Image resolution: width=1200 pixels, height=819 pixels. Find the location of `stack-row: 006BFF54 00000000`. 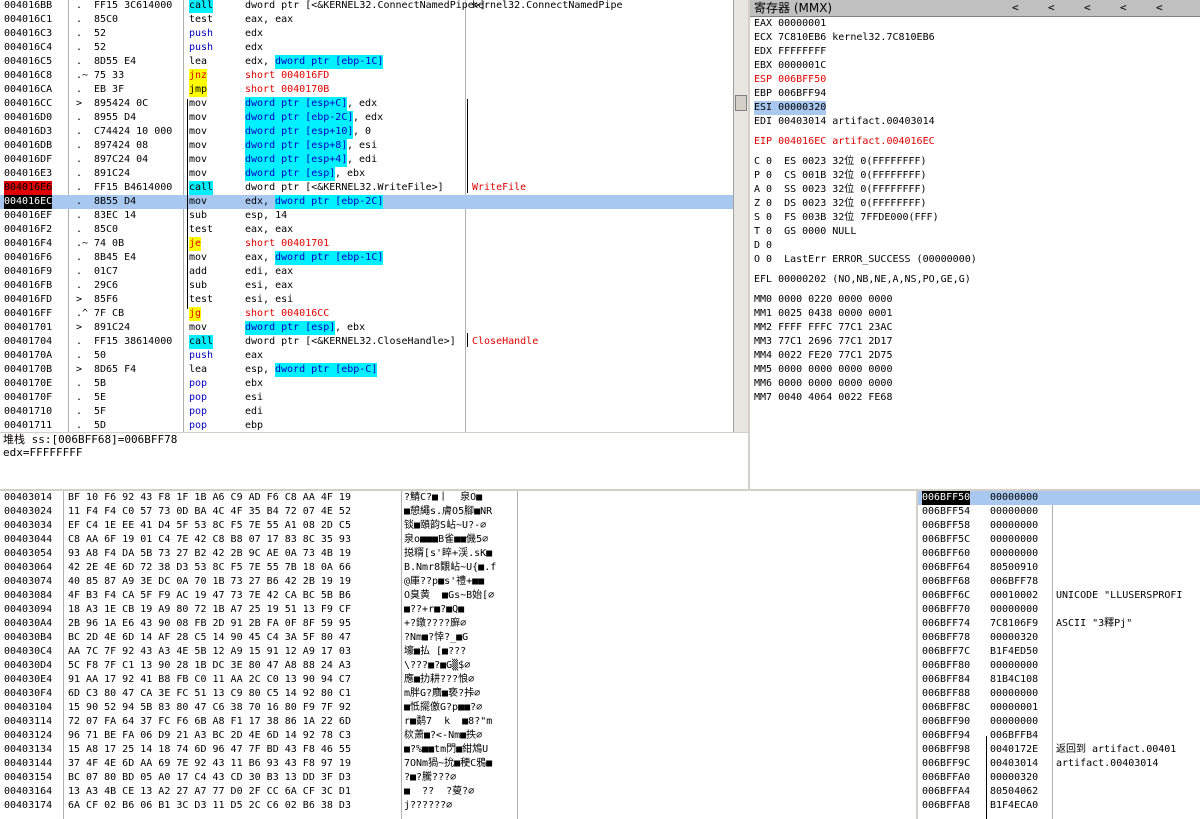

stack-row: 006BFF54 00000000 is located at coordinates (1059, 512).